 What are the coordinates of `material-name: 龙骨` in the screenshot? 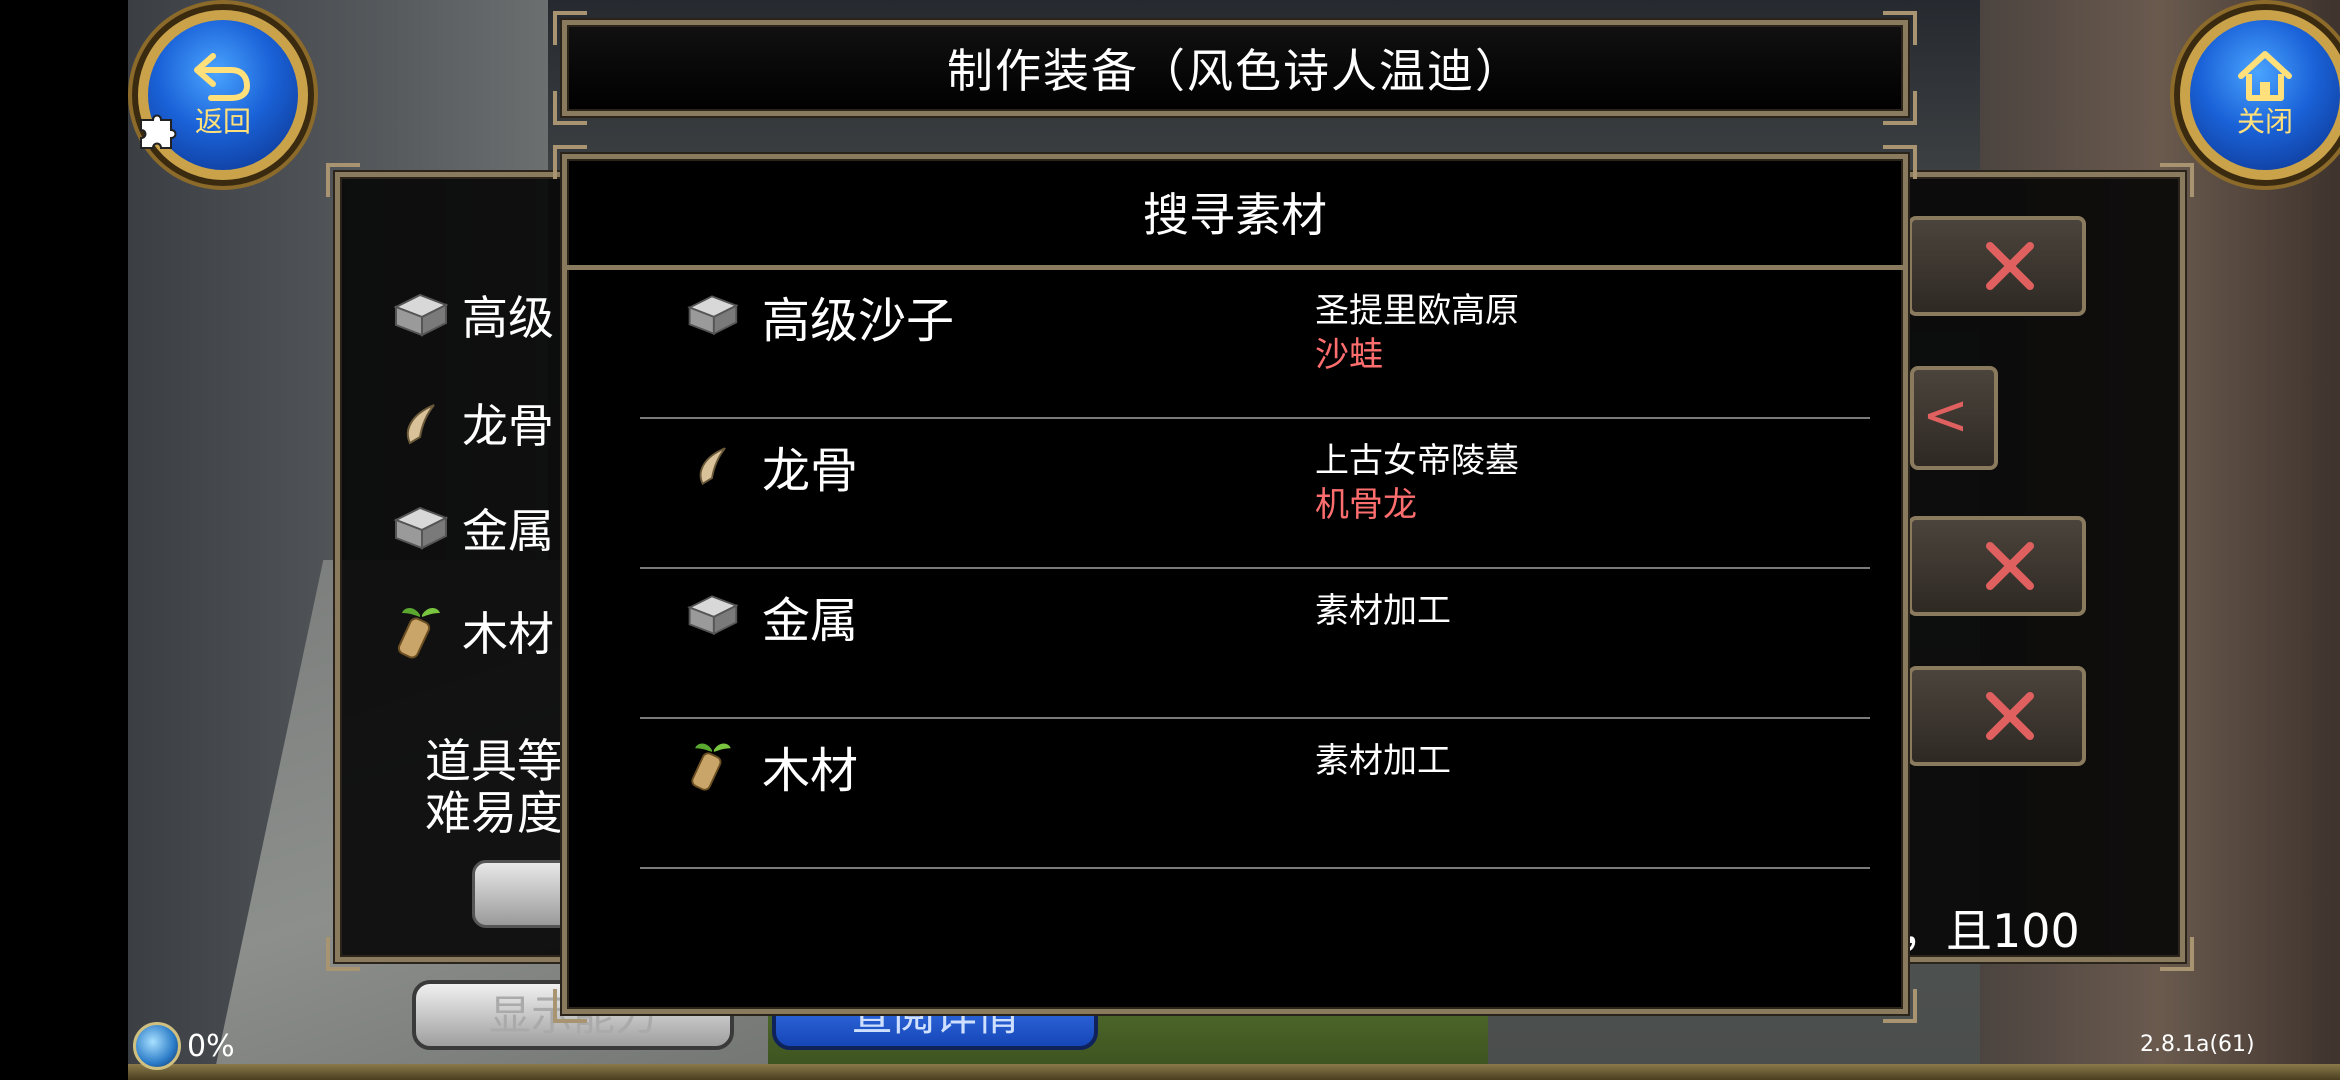 It's located at (810, 471).